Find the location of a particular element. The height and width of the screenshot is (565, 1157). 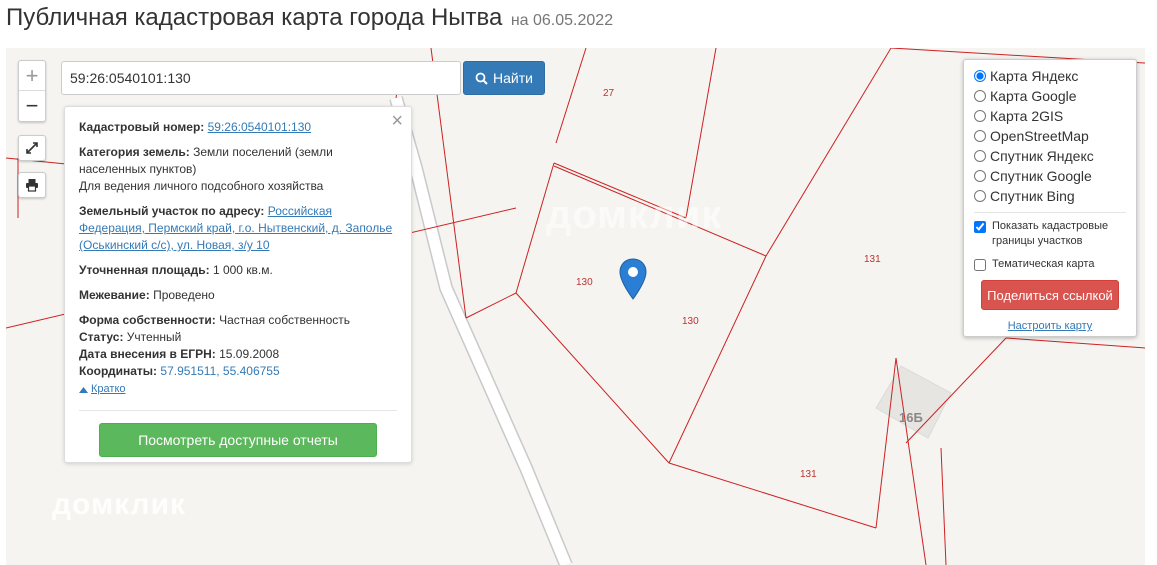

egrn-date-value: 15.09.2008 is located at coordinates (249, 354).